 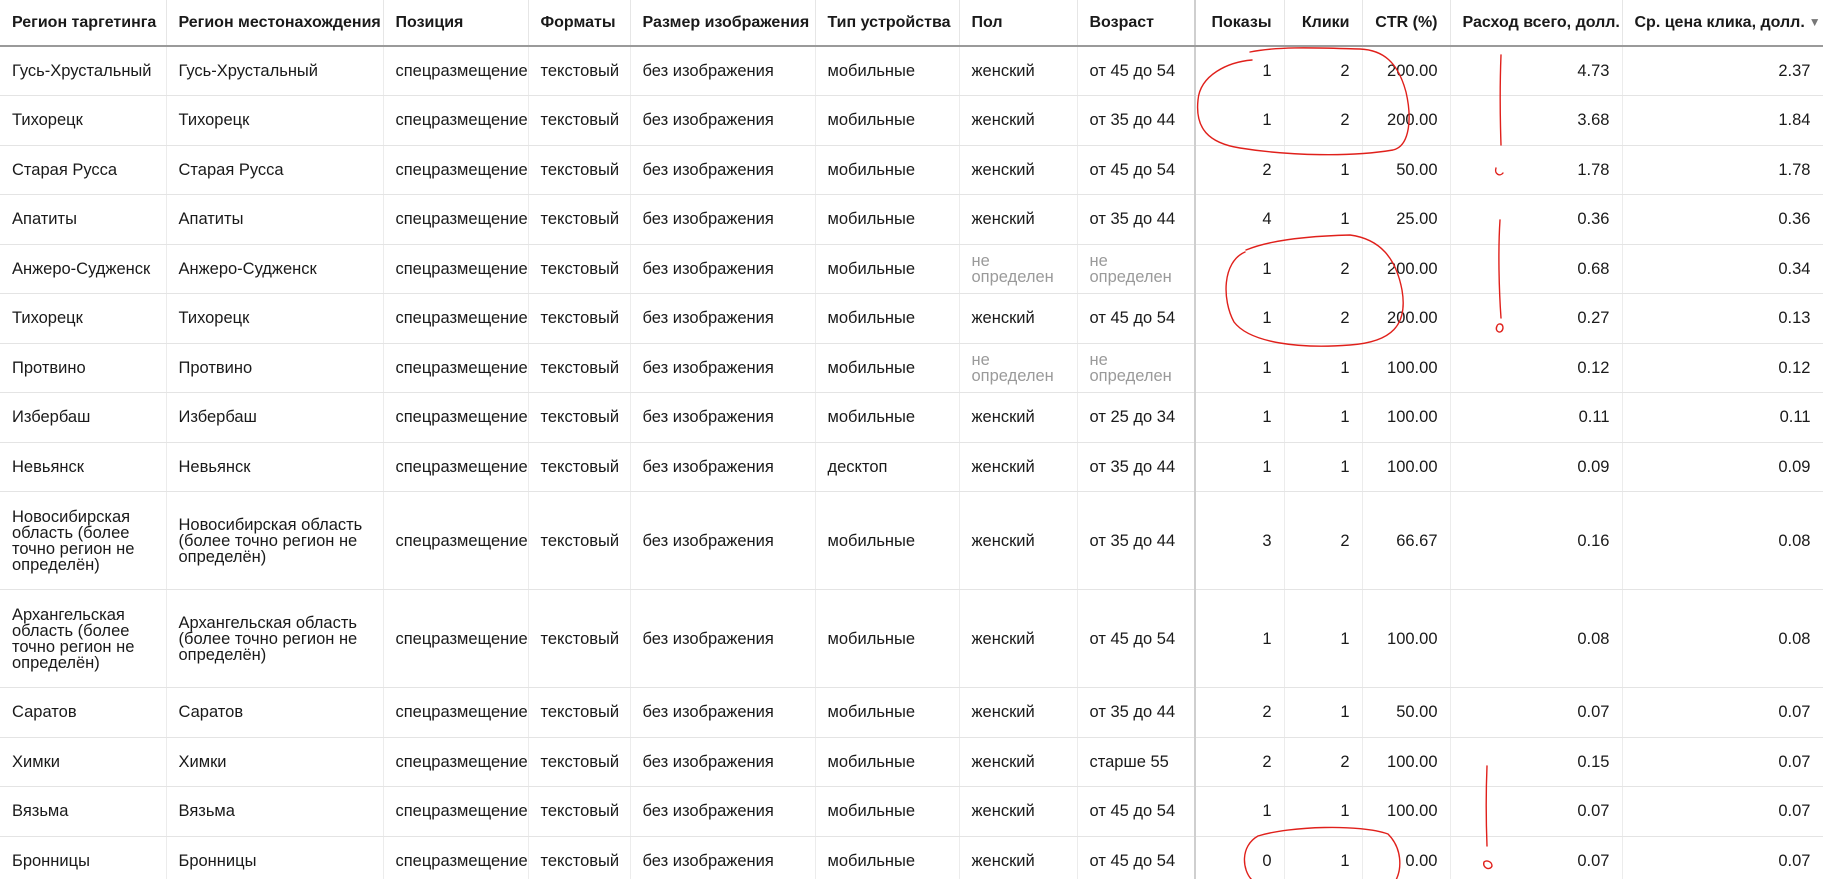 I want to click on cell-target-region: Химки, so click(x=83, y=762).